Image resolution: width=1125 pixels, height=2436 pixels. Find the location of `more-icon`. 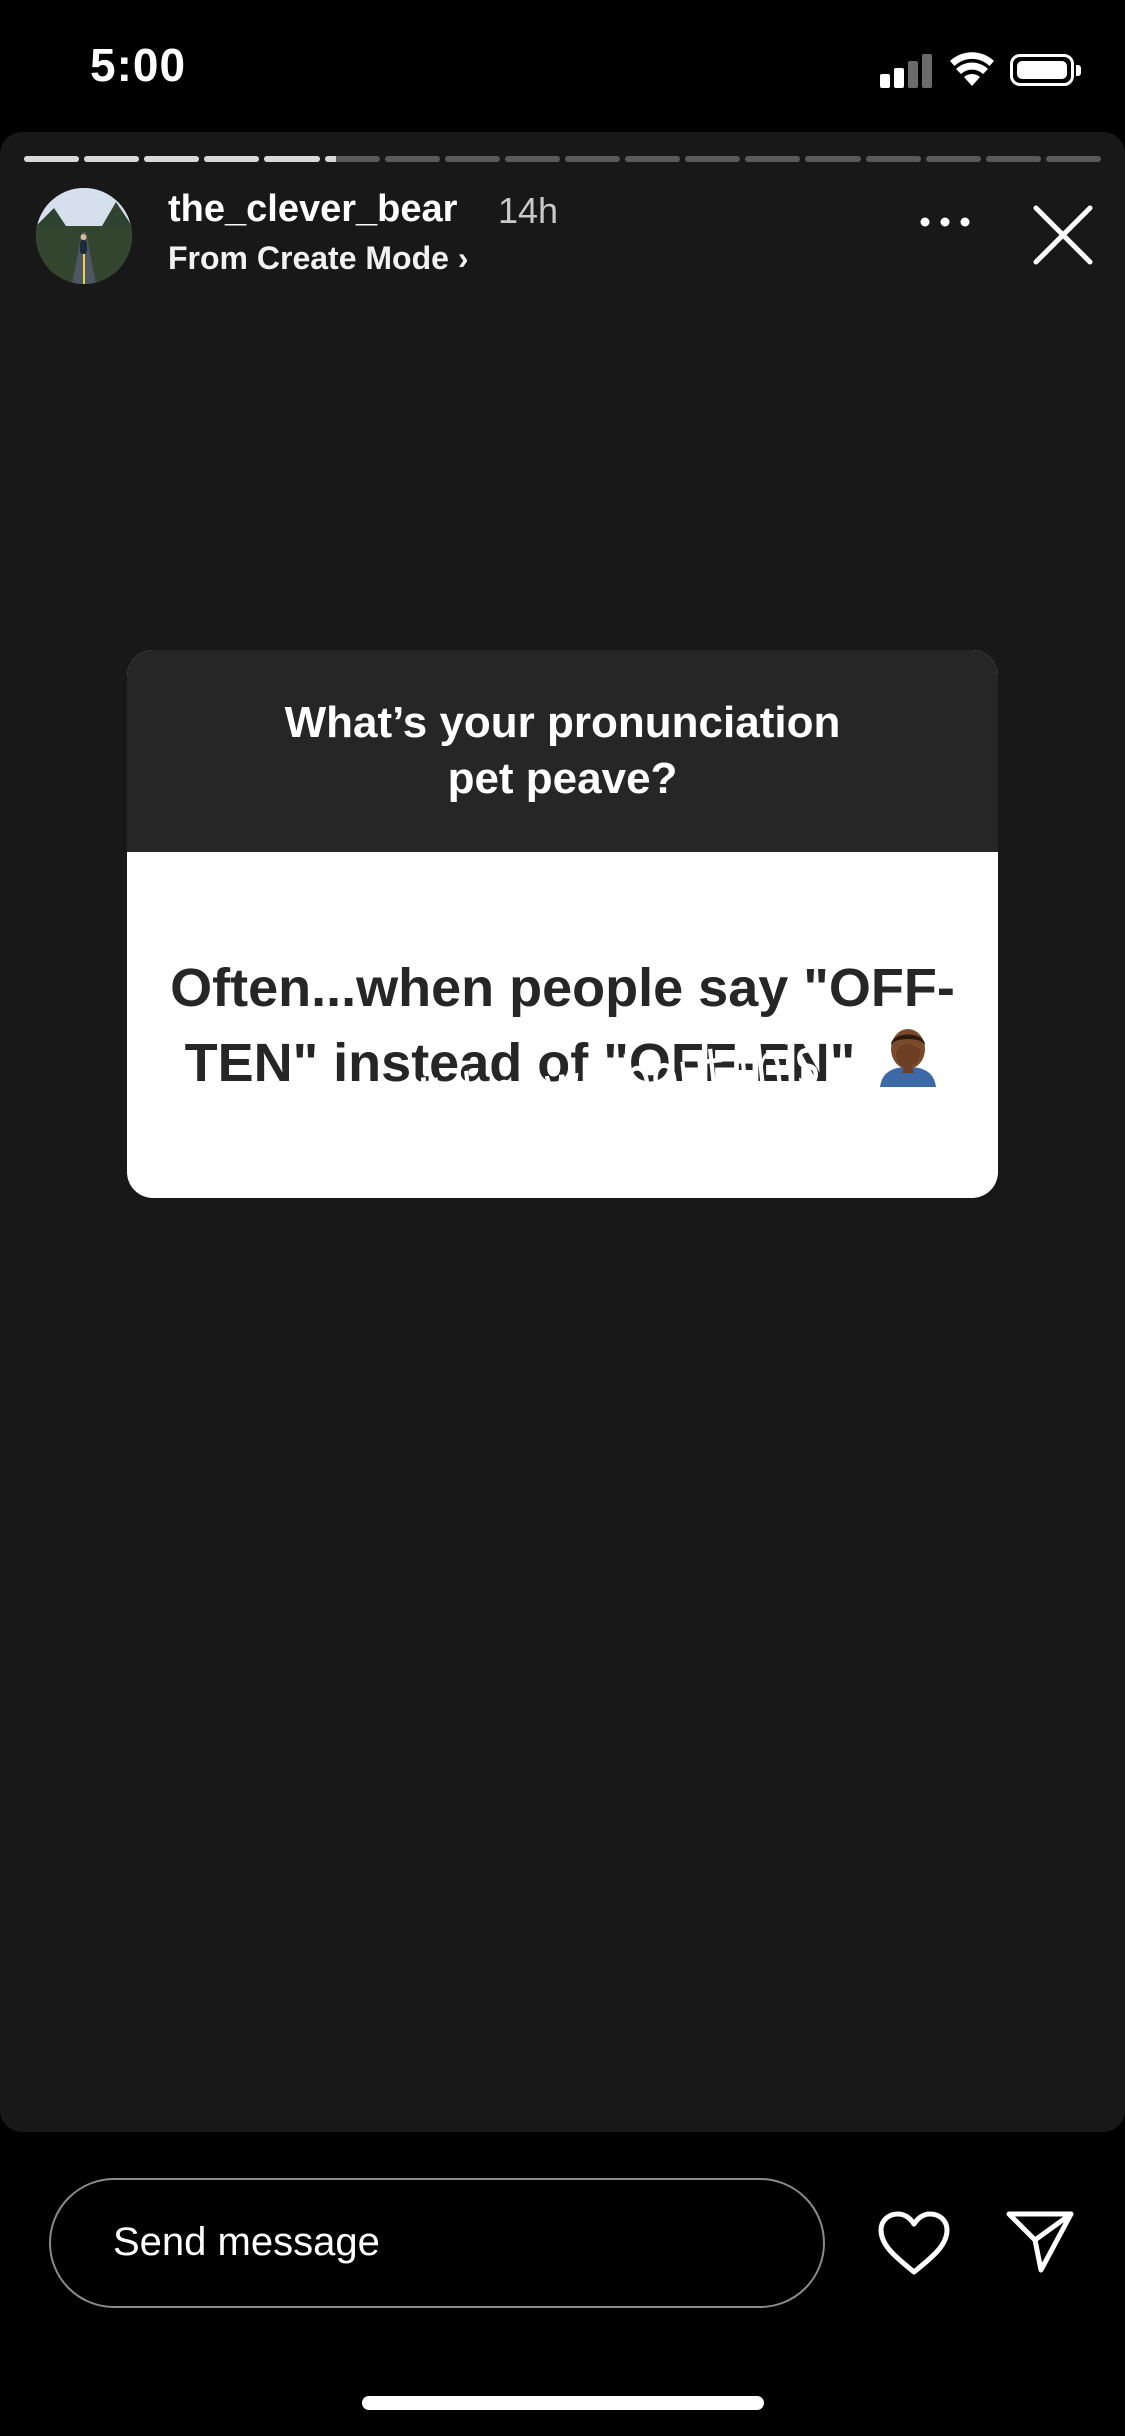

more-icon is located at coordinates (945, 222).